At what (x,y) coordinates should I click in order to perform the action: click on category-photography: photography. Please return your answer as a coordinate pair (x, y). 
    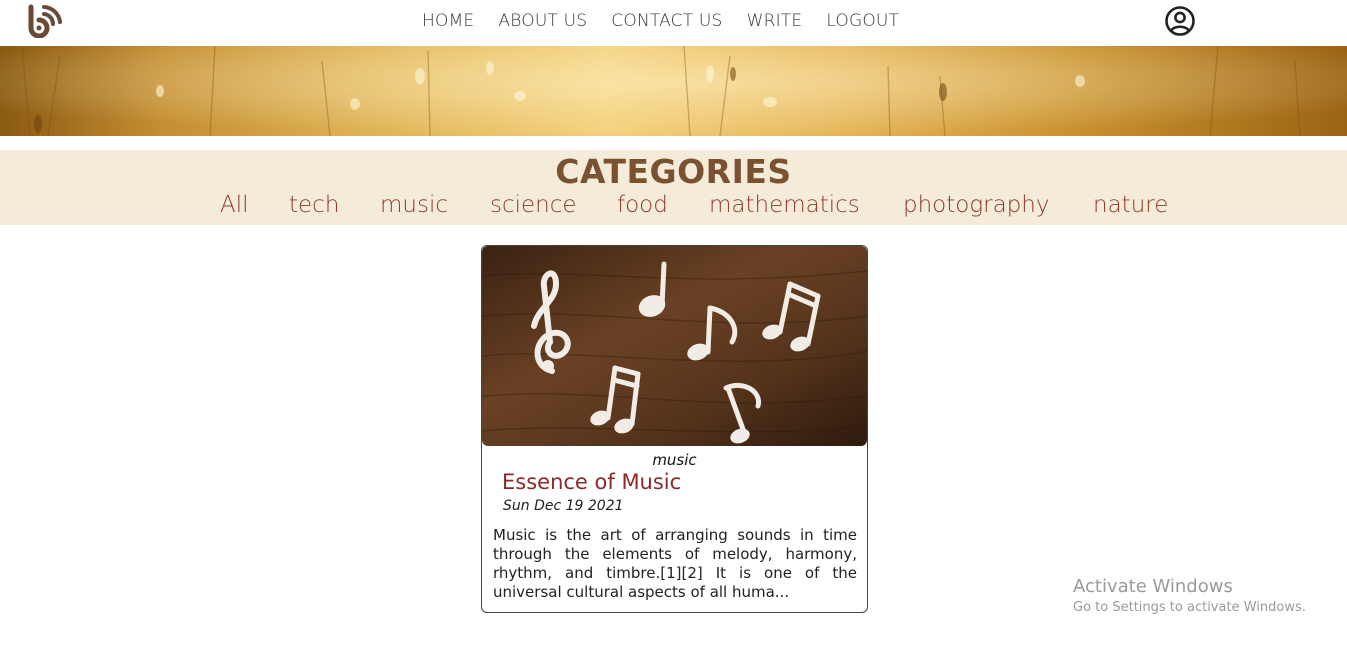
    Looking at the image, I should click on (976, 205).